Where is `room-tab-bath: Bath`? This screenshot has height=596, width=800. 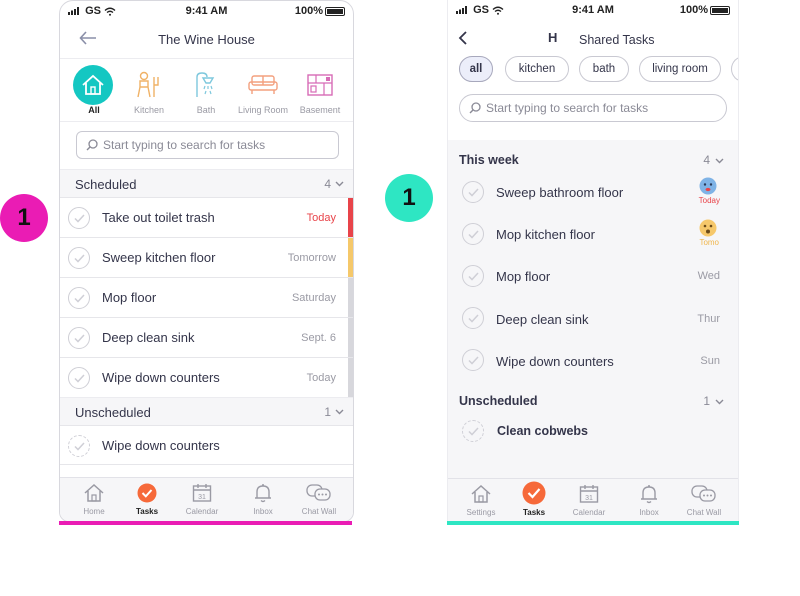 room-tab-bath: Bath is located at coordinates (206, 89).